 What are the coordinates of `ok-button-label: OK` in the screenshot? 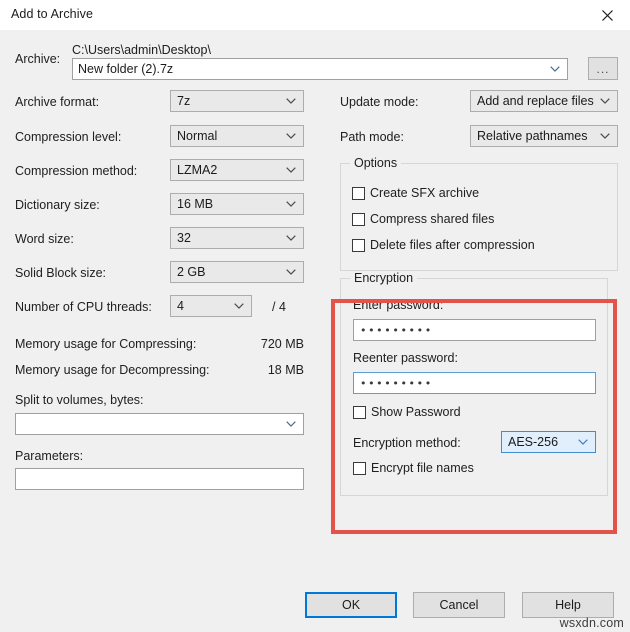 It's located at (351, 605).